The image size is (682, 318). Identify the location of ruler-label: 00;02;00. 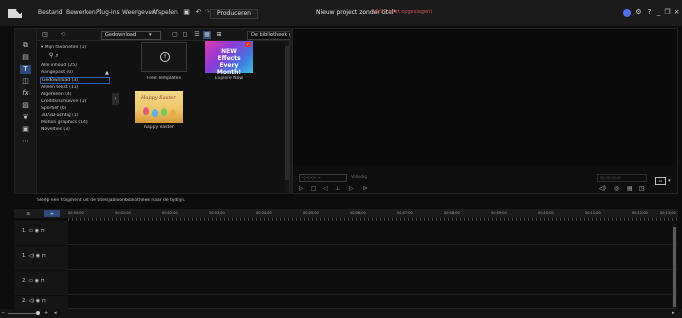
(170, 213).